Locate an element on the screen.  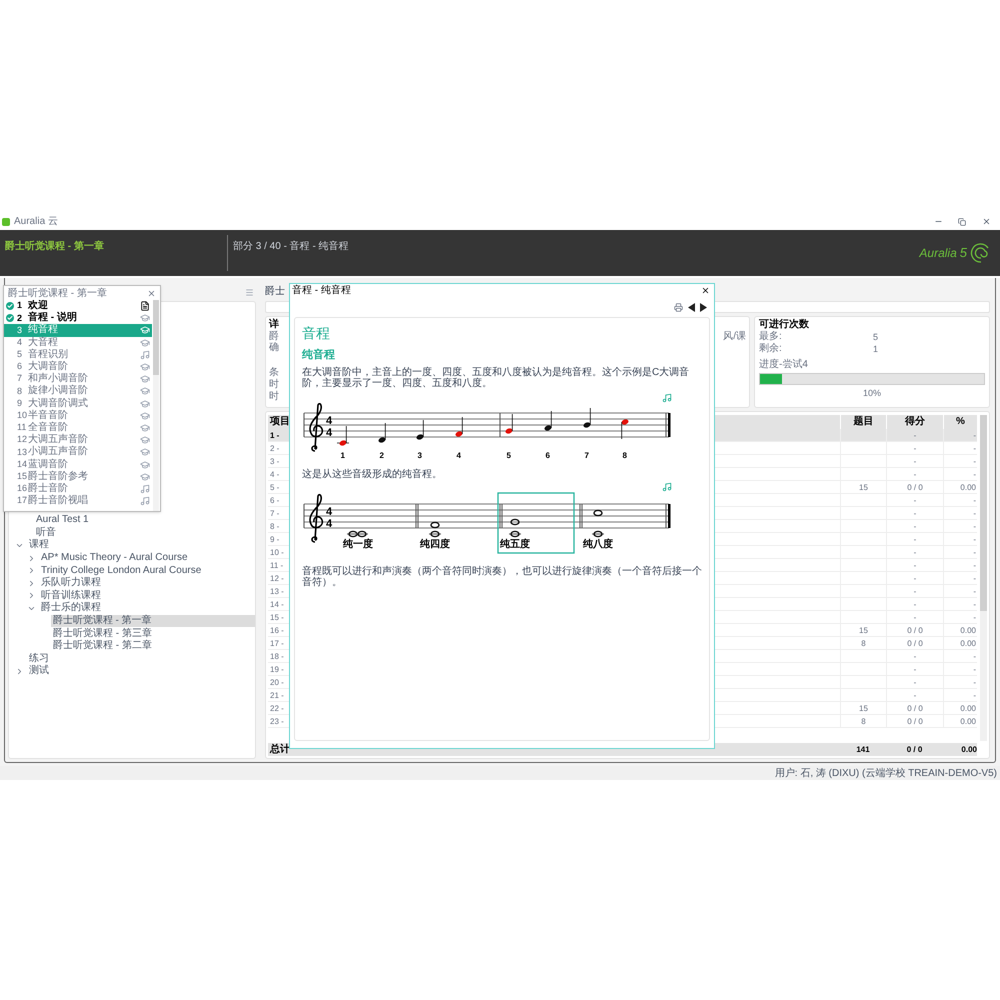
details-title: 详 is located at coordinates (274, 324).